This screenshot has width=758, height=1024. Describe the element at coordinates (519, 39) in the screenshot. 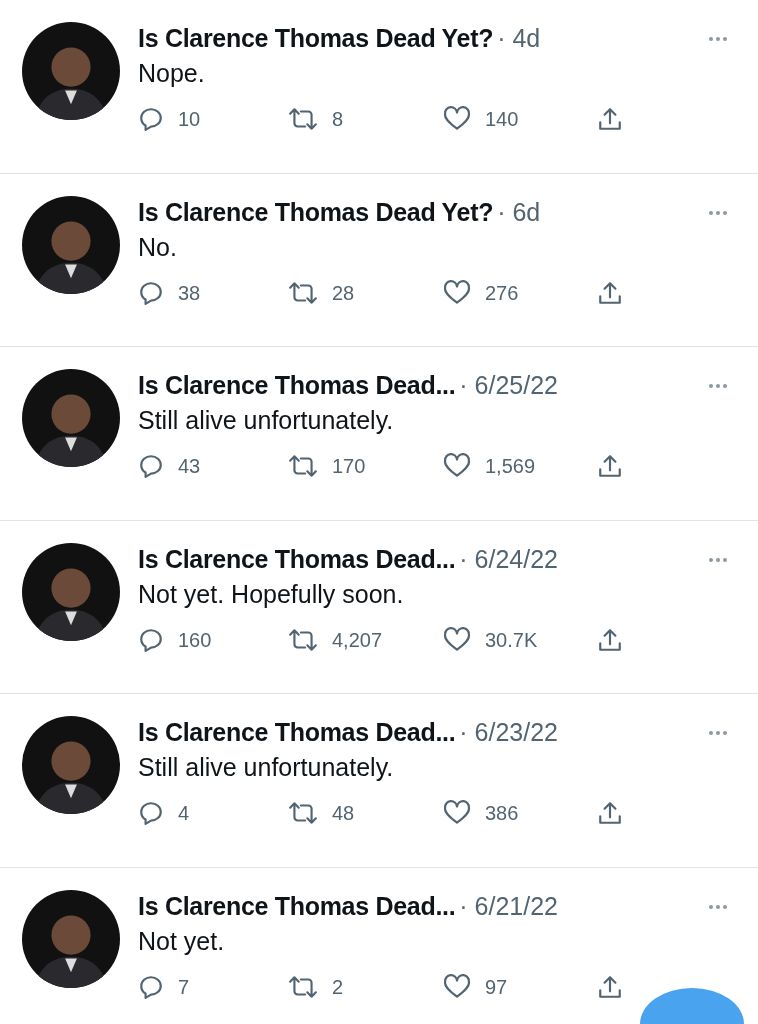

I see `timestamp: · 4d` at that location.